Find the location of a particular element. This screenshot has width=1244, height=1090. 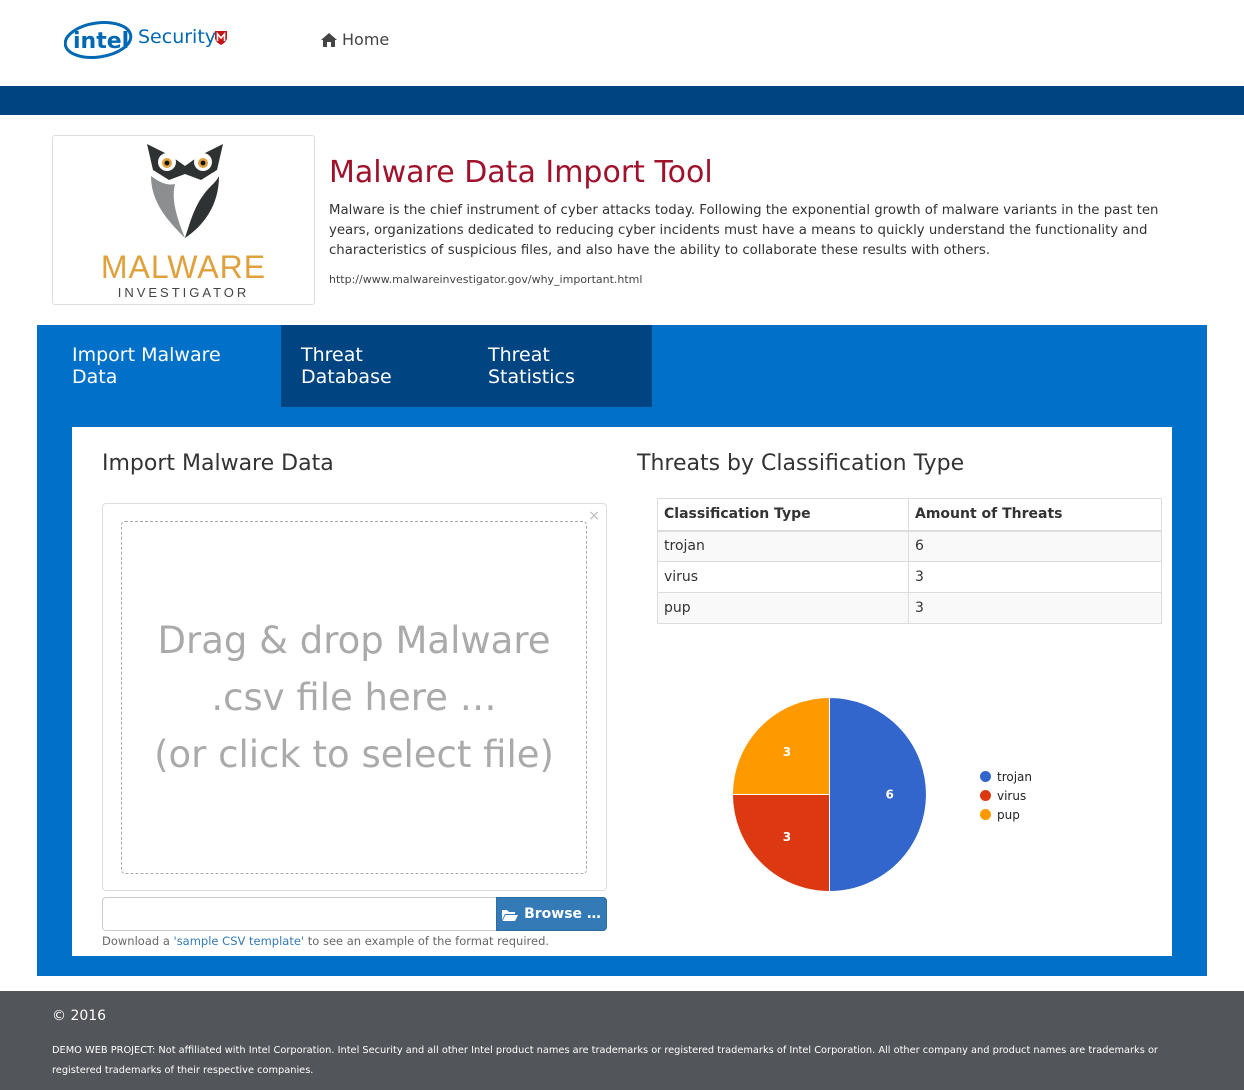

pie-slice-pup is located at coordinates (780, 745).